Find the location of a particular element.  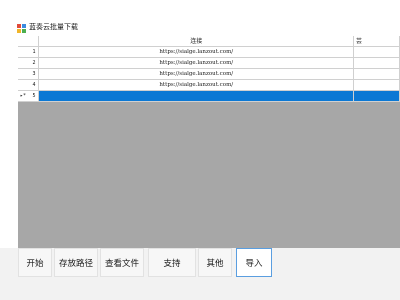

save-path-button: 存放路径 is located at coordinates (76, 262).